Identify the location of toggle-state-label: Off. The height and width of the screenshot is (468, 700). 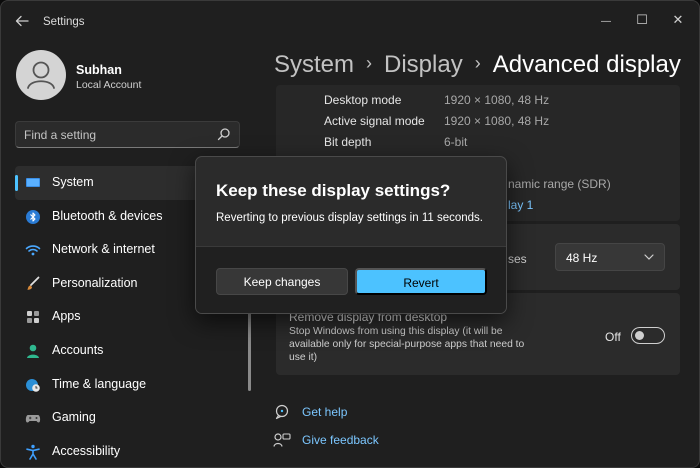
(613, 337).